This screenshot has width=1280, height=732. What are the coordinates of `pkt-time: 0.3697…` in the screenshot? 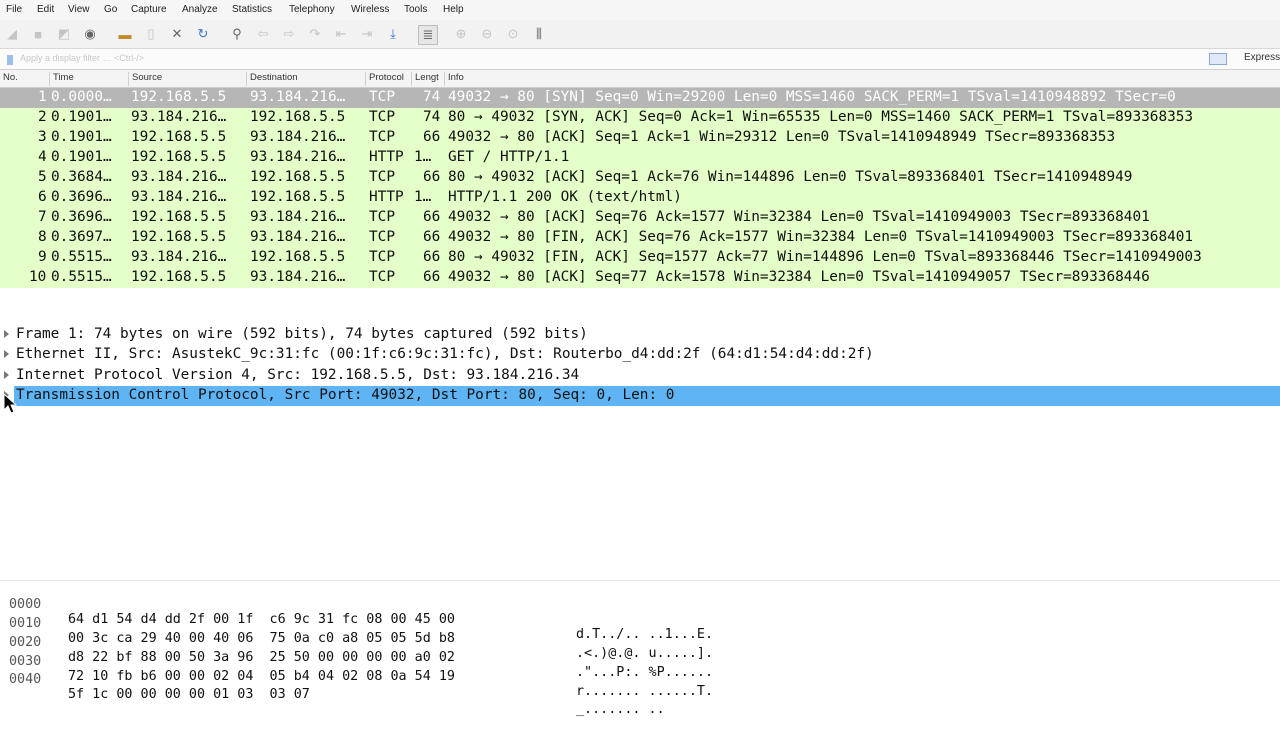 It's located at (81, 237).